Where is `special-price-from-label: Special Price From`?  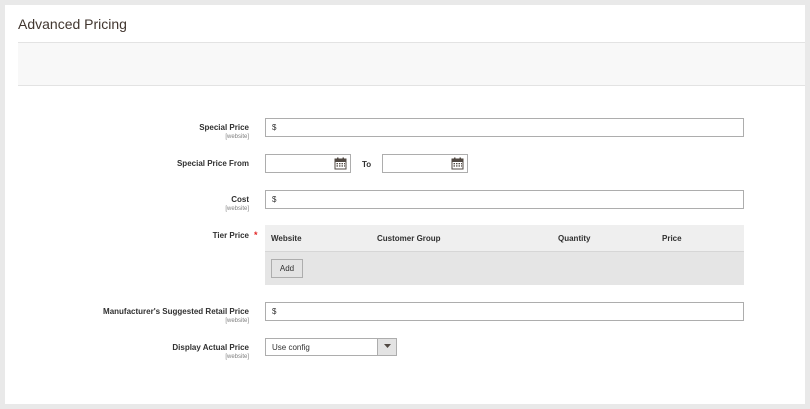
special-price-from-label: Special Price From is located at coordinates (212, 163).